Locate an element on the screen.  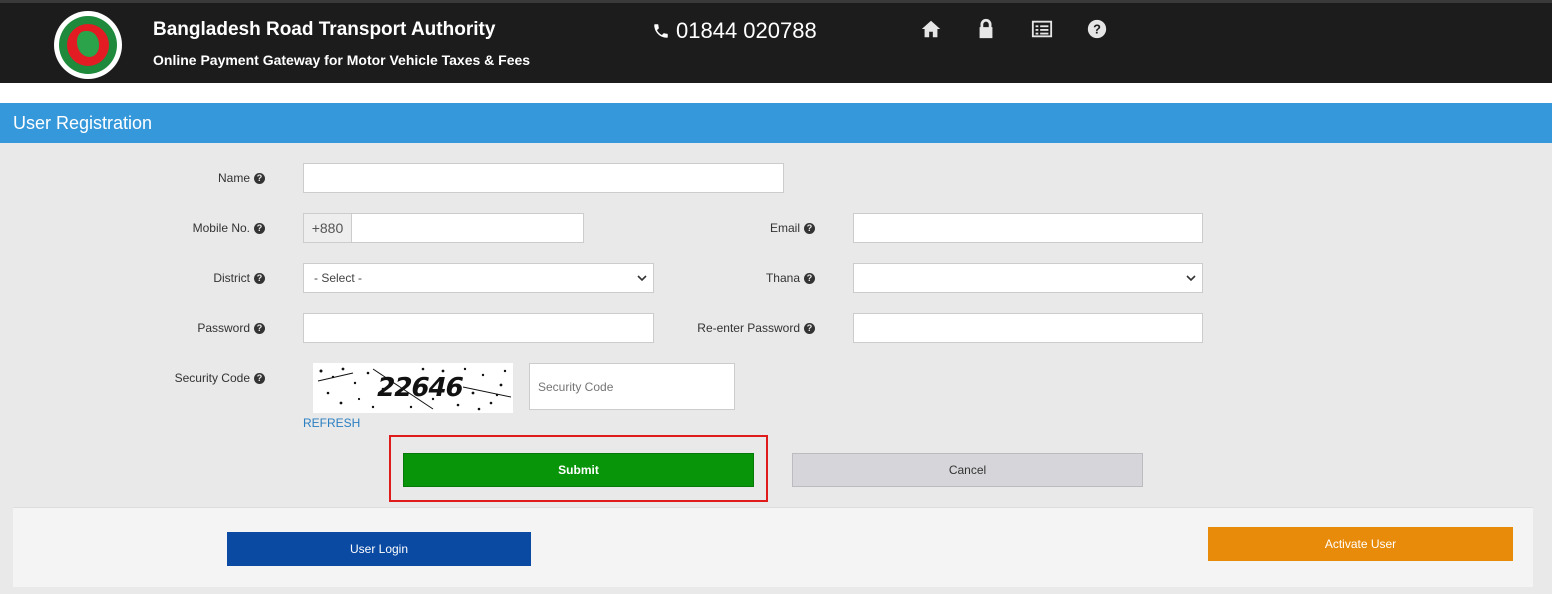
email-label: Email? is located at coordinates (685, 228).